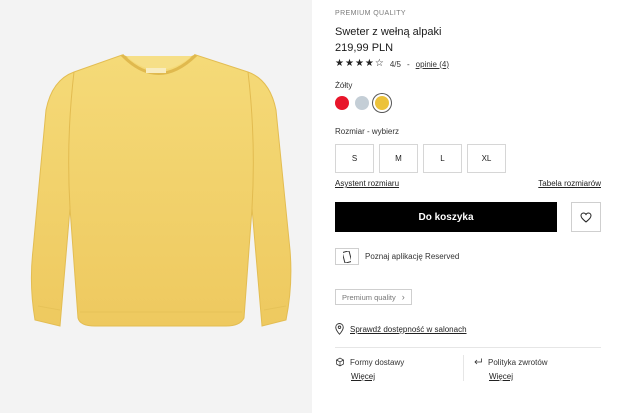  What do you see at coordinates (446, 217) in the screenshot?
I see `add-to-cart-button: Do koszyka` at bounding box center [446, 217].